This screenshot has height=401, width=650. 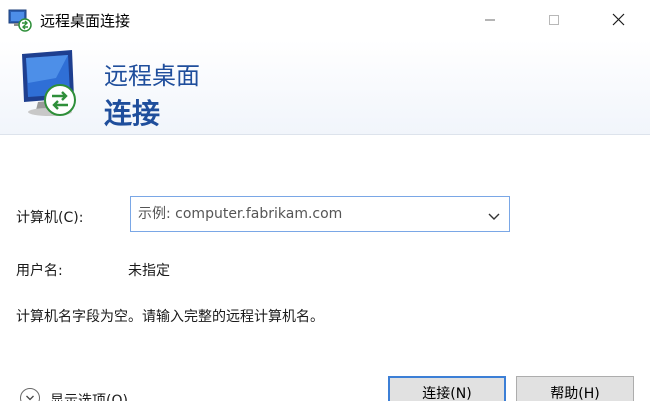 I want to click on connect-button: 连接(N), so click(x=447, y=388).